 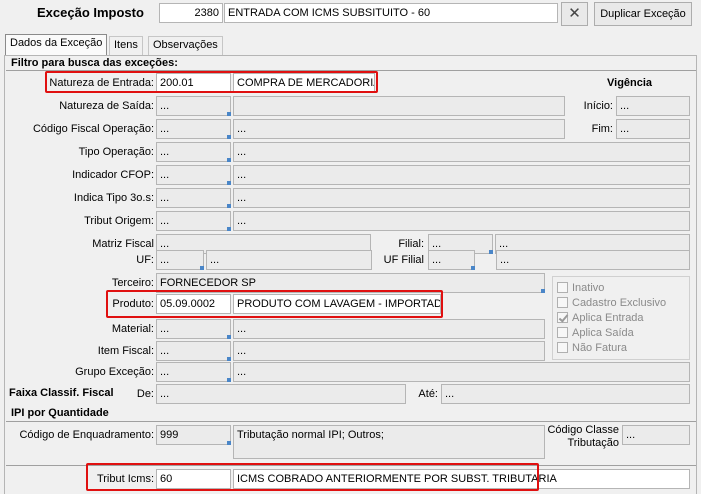 What do you see at coordinates (193, 435) in the screenshot?
I see `cod-enquadramento-code: 999` at bounding box center [193, 435].